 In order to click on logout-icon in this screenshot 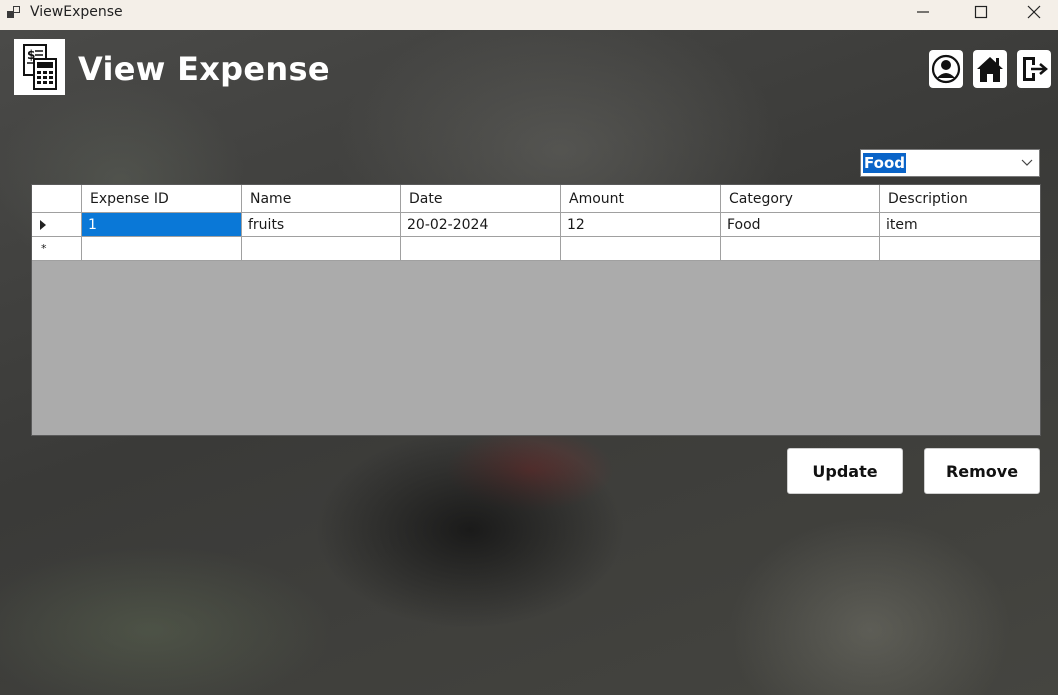, I will do `click(1035, 69)`.